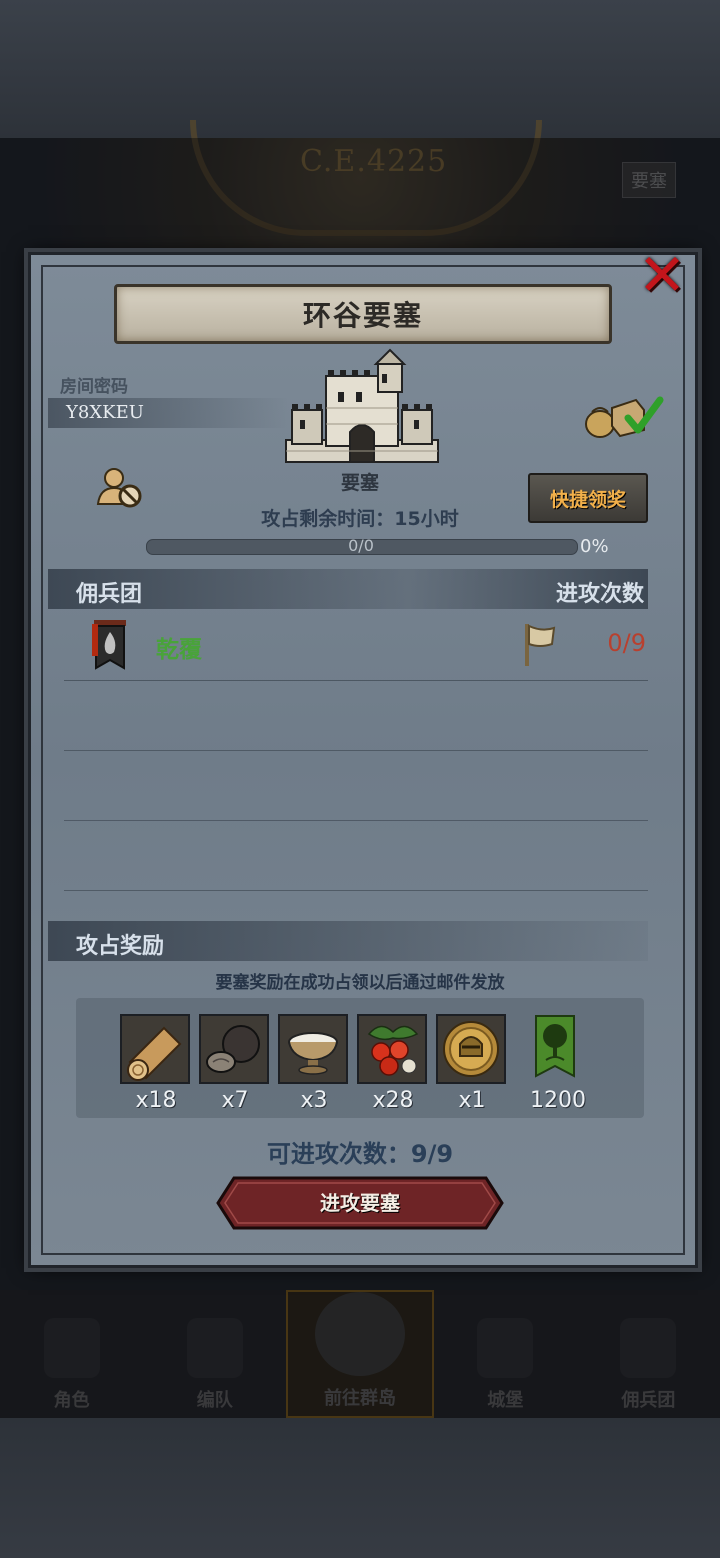 The height and width of the screenshot is (1558, 720). I want to click on white-flag-icon, so click(540, 645).